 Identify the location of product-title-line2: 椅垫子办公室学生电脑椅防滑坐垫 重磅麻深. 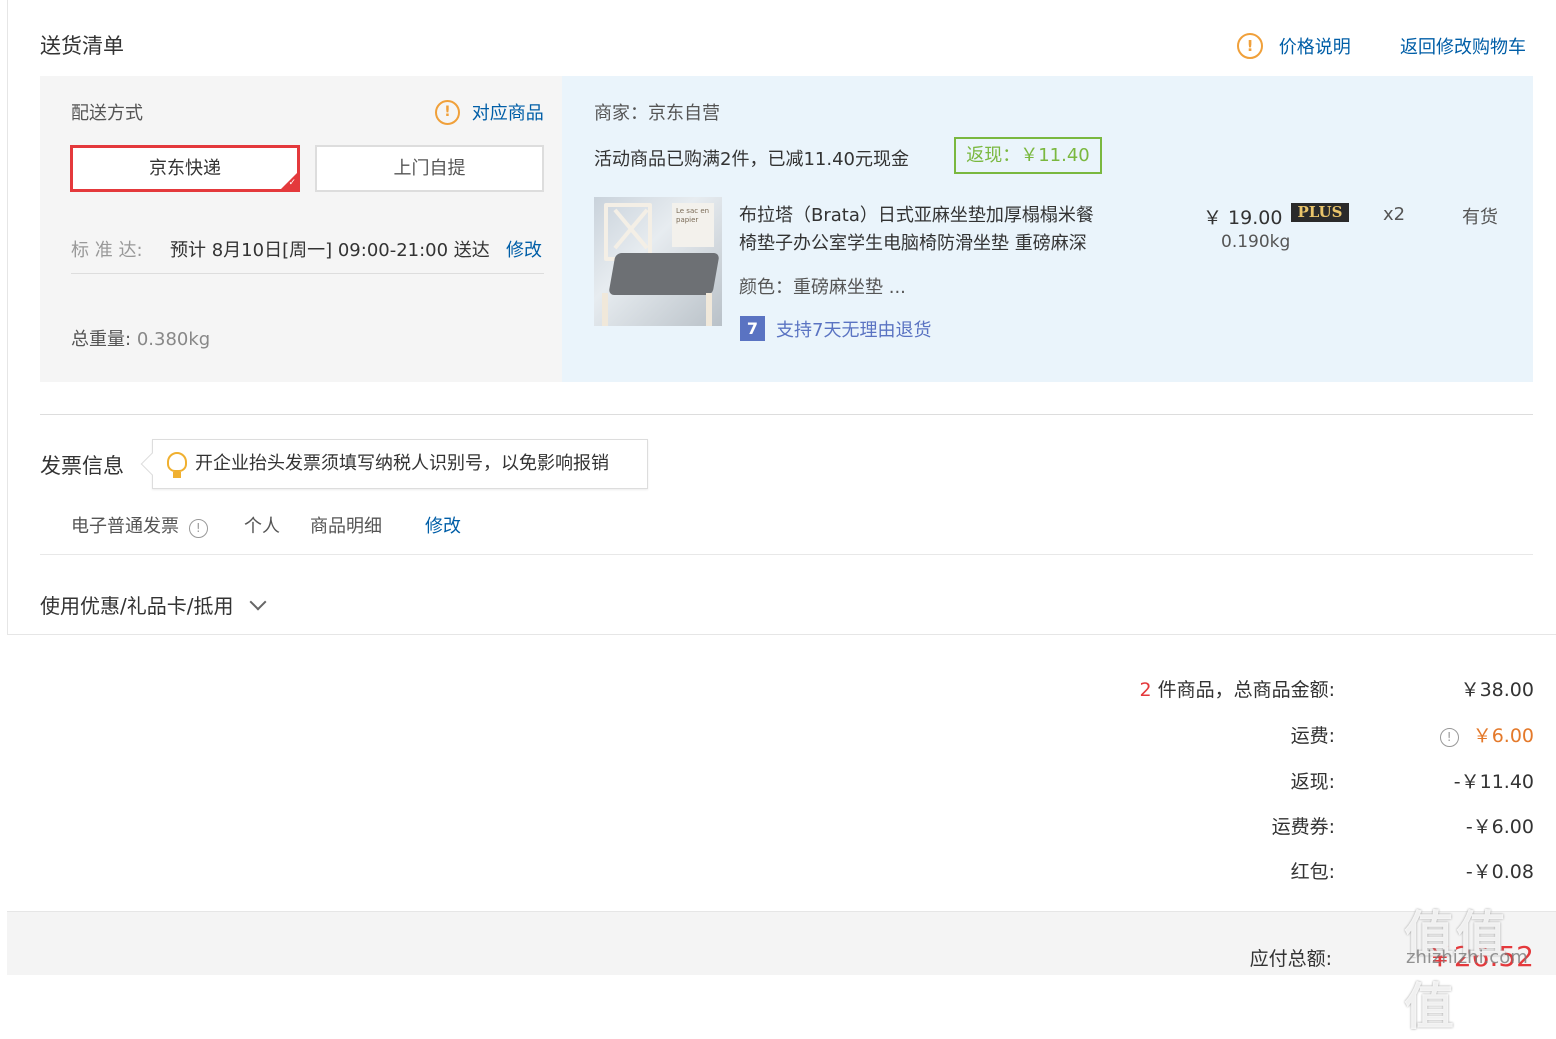
(913, 242).